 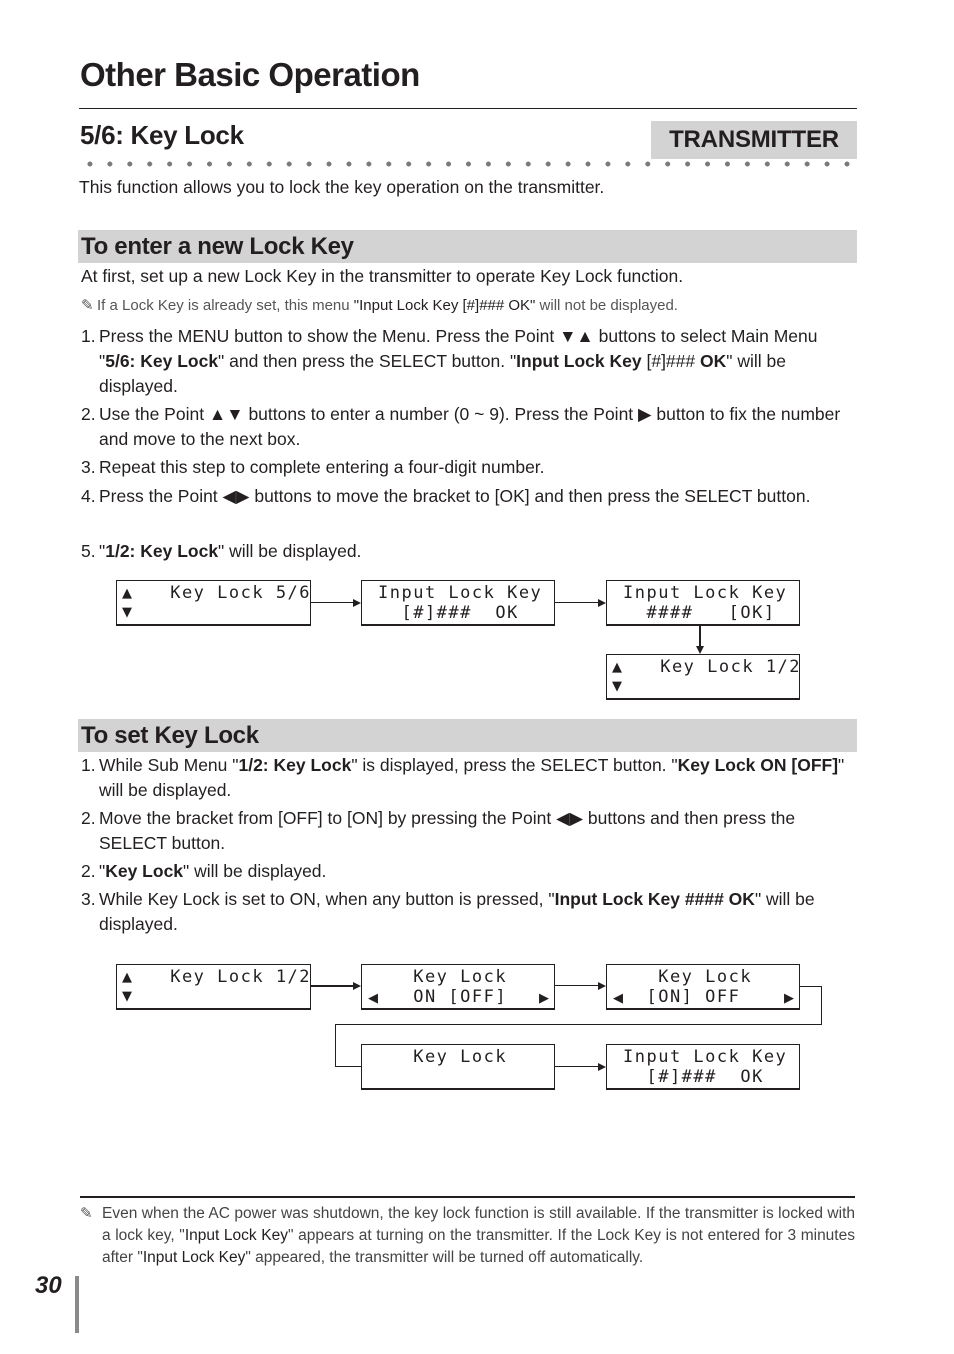 What do you see at coordinates (250, 74) in the screenshot?
I see `page-title: Other Basic Operation` at bounding box center [250, 74].